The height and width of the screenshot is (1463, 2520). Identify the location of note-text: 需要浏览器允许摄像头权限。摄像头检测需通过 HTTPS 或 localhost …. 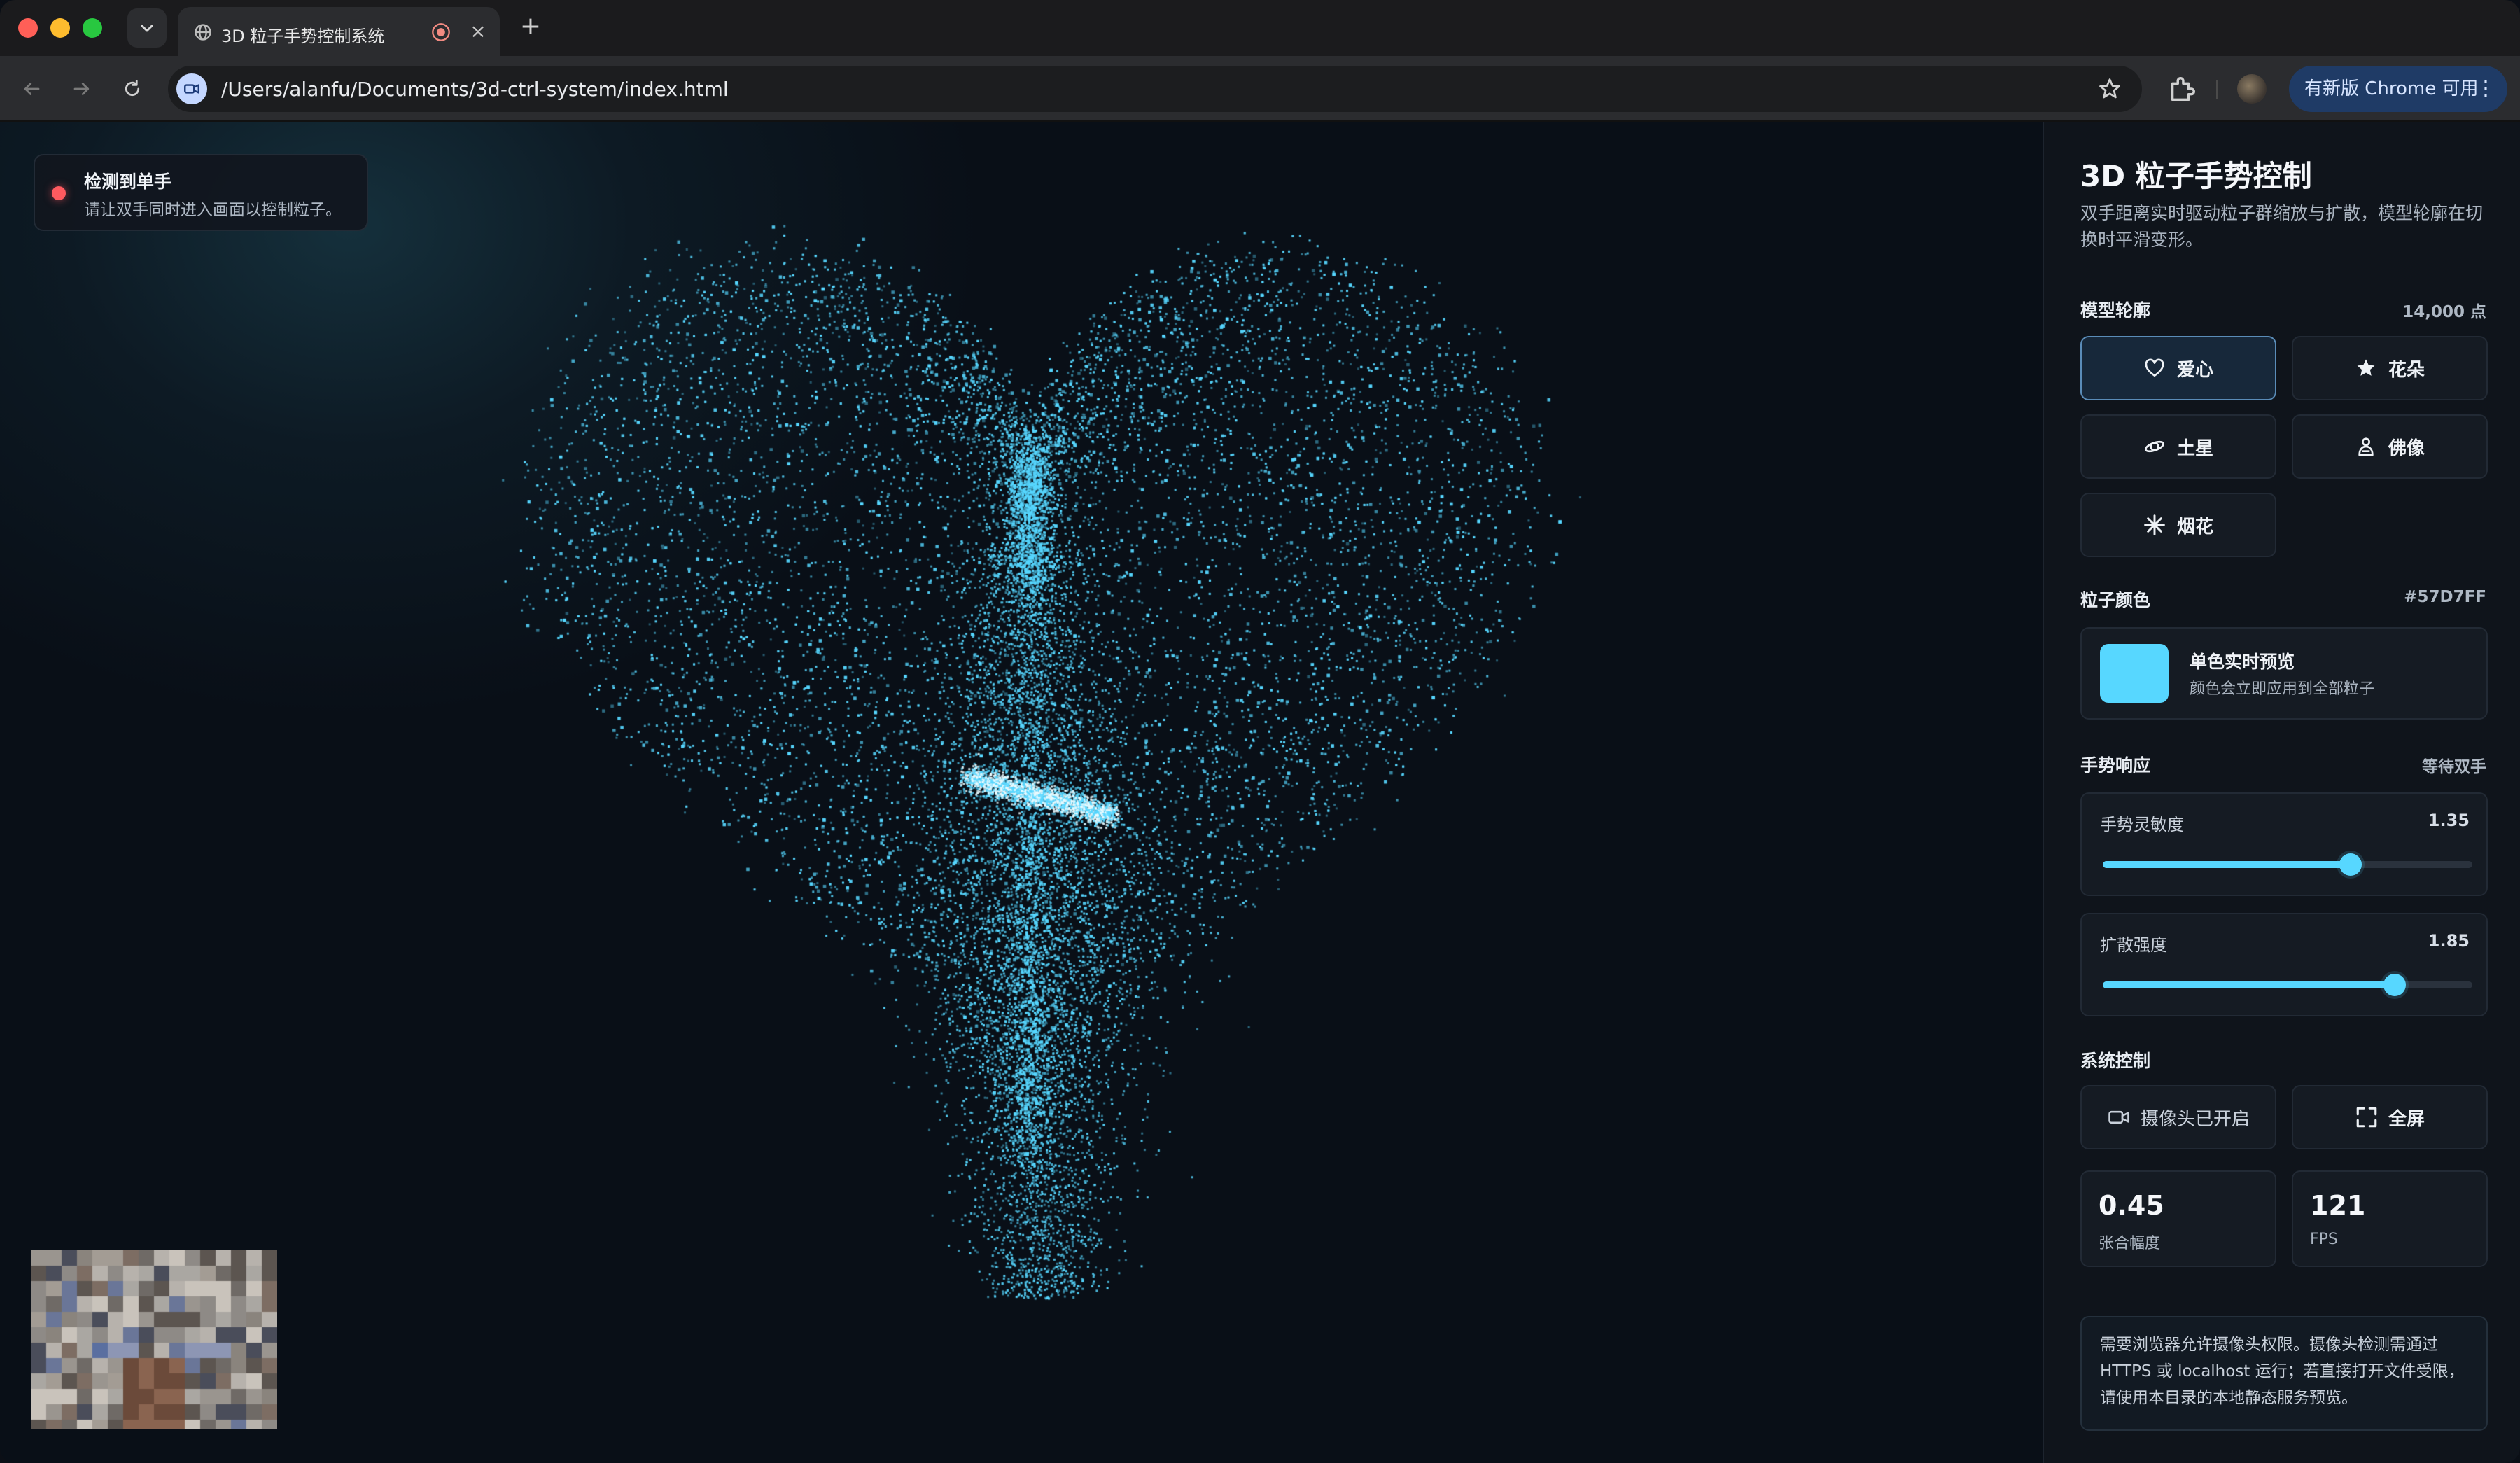
(2282, 1371).